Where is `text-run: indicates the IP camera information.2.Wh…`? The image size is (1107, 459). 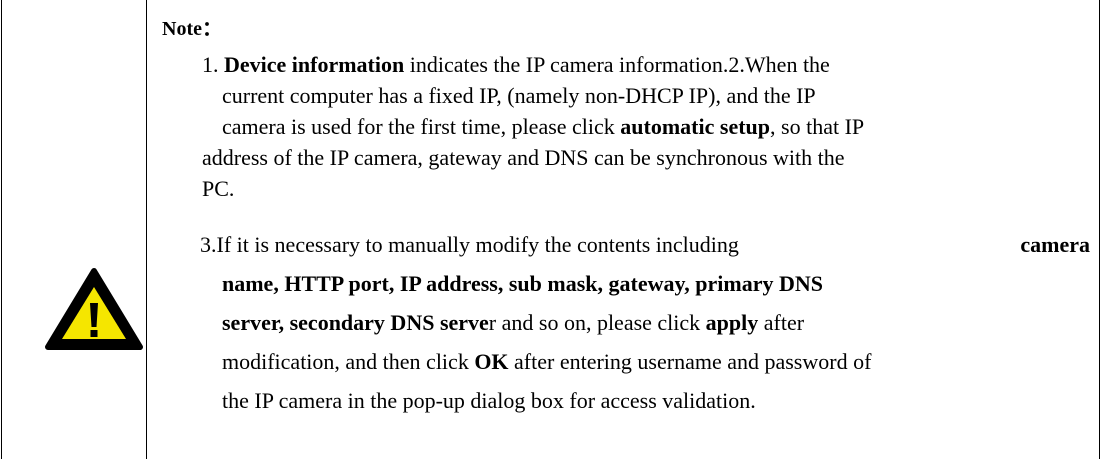 text-run: indicates the IP camera information.2.Wh… is located at coordinates (617, 64).